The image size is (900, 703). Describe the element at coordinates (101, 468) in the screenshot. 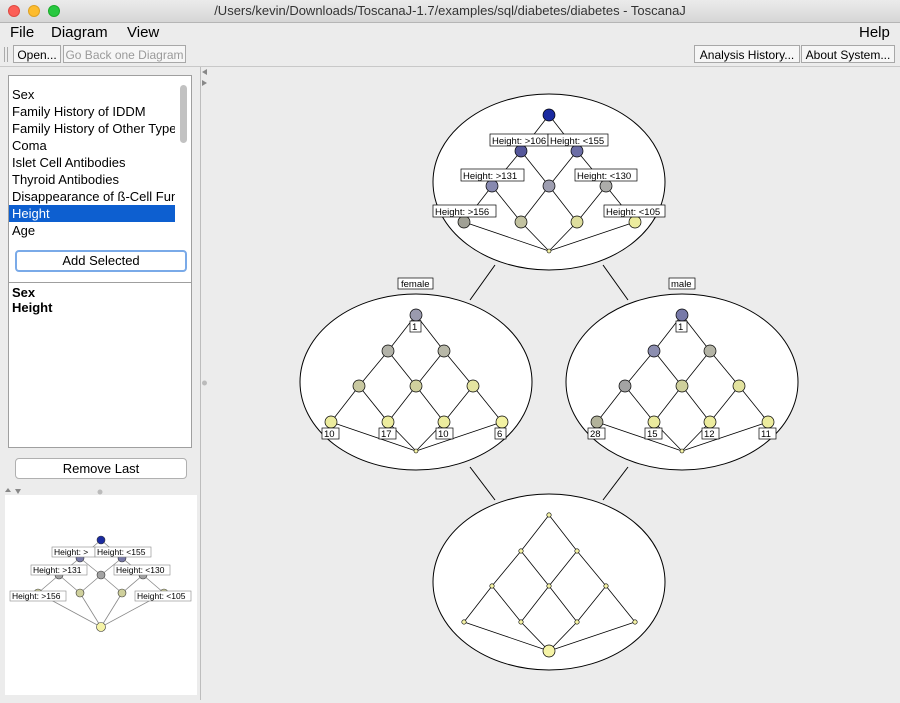

I see `remove-last-button: Remove Last` at that location.